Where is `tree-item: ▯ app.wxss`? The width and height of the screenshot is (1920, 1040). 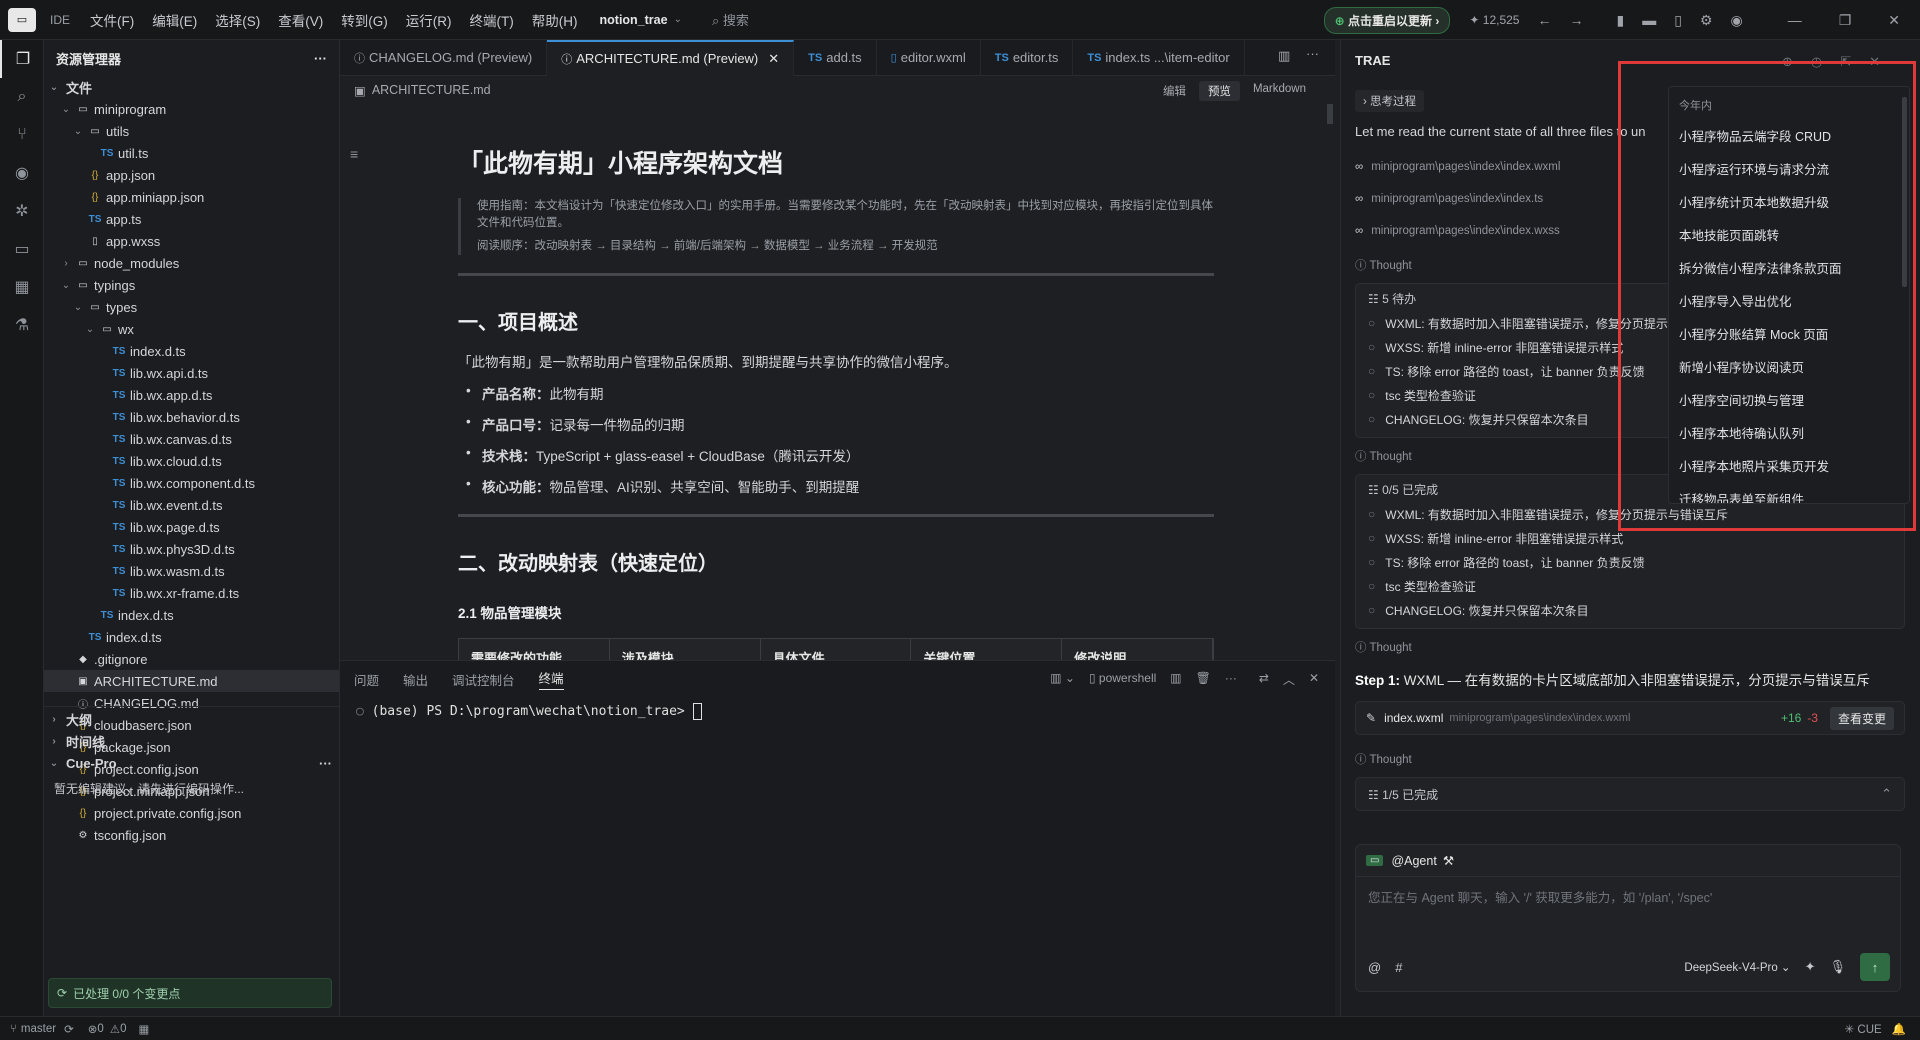 tree-item: ▯ app.wxss is located at coordinates (191, 241).